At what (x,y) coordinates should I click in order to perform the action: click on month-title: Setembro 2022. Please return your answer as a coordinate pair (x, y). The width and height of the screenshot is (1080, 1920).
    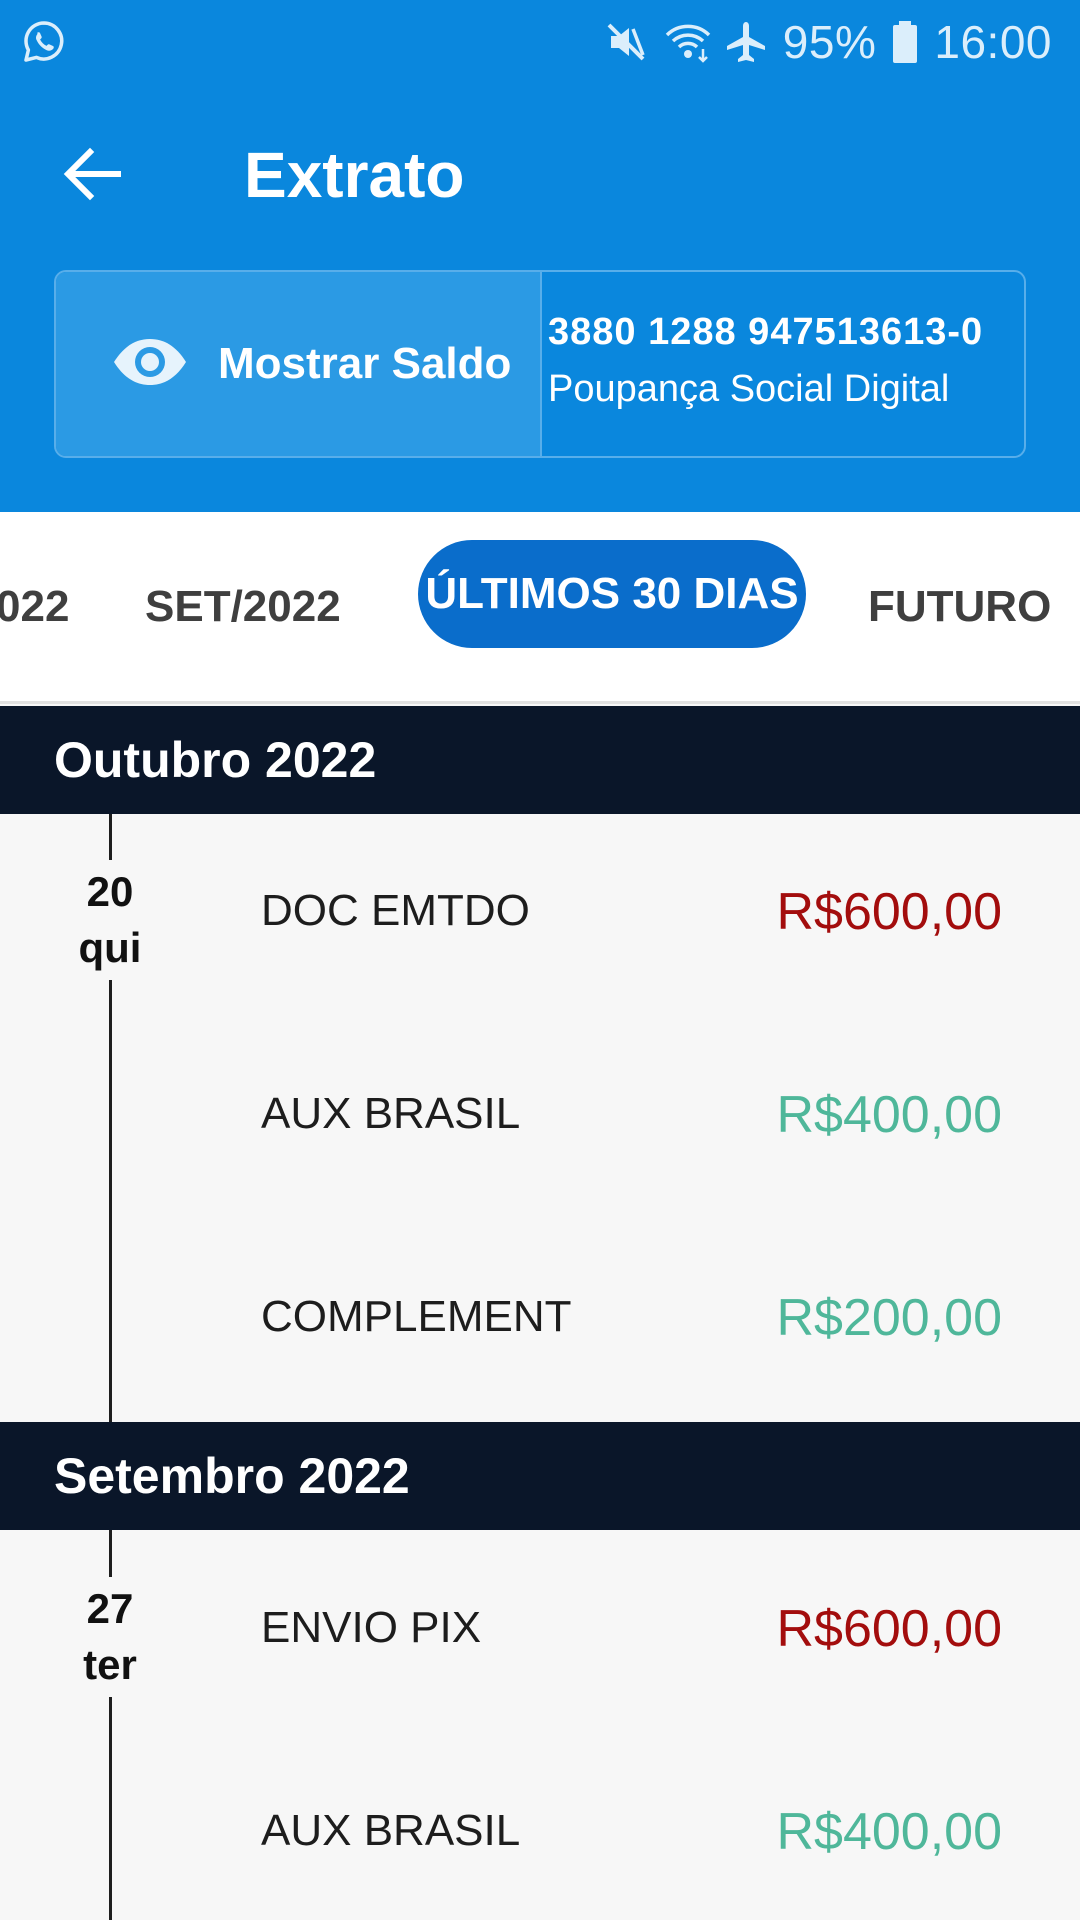
    Looking at the image, I should click on (232, 1476).